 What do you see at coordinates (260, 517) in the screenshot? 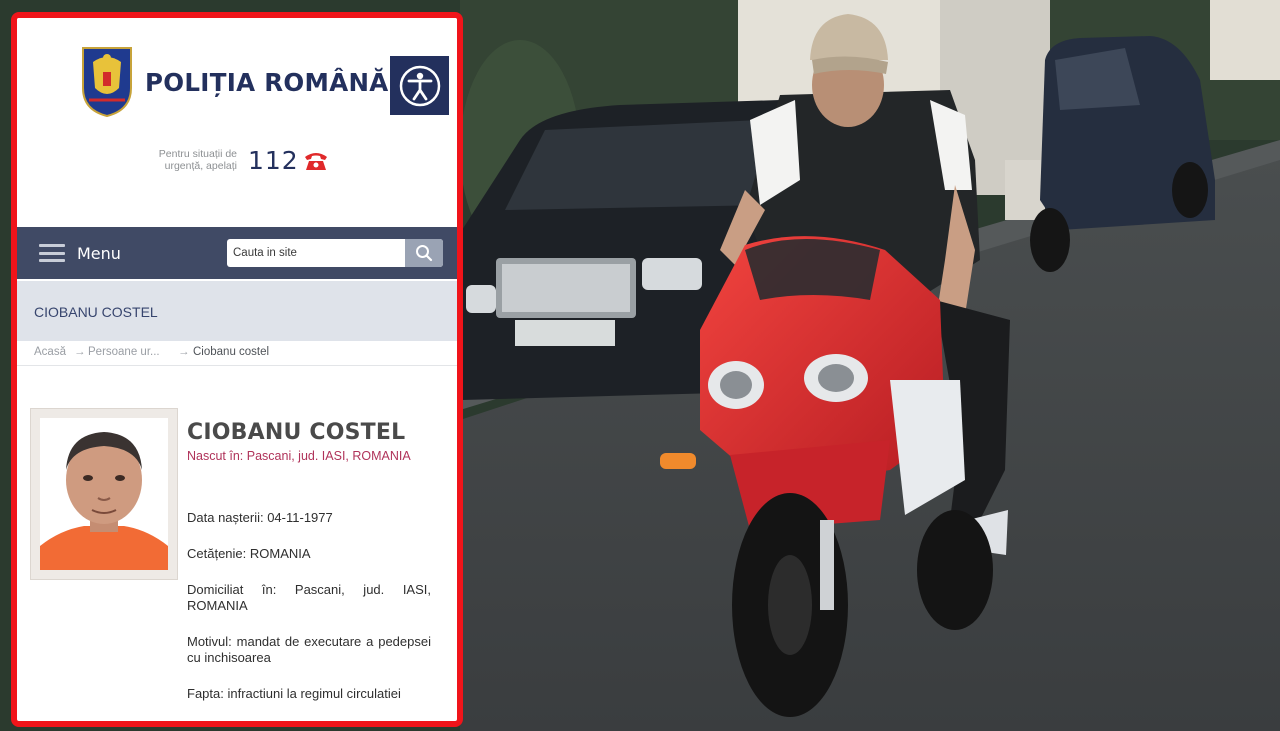
I see `person-birth-date: Data nașterii: 04-11-1977` at bounding box center [260, 517].